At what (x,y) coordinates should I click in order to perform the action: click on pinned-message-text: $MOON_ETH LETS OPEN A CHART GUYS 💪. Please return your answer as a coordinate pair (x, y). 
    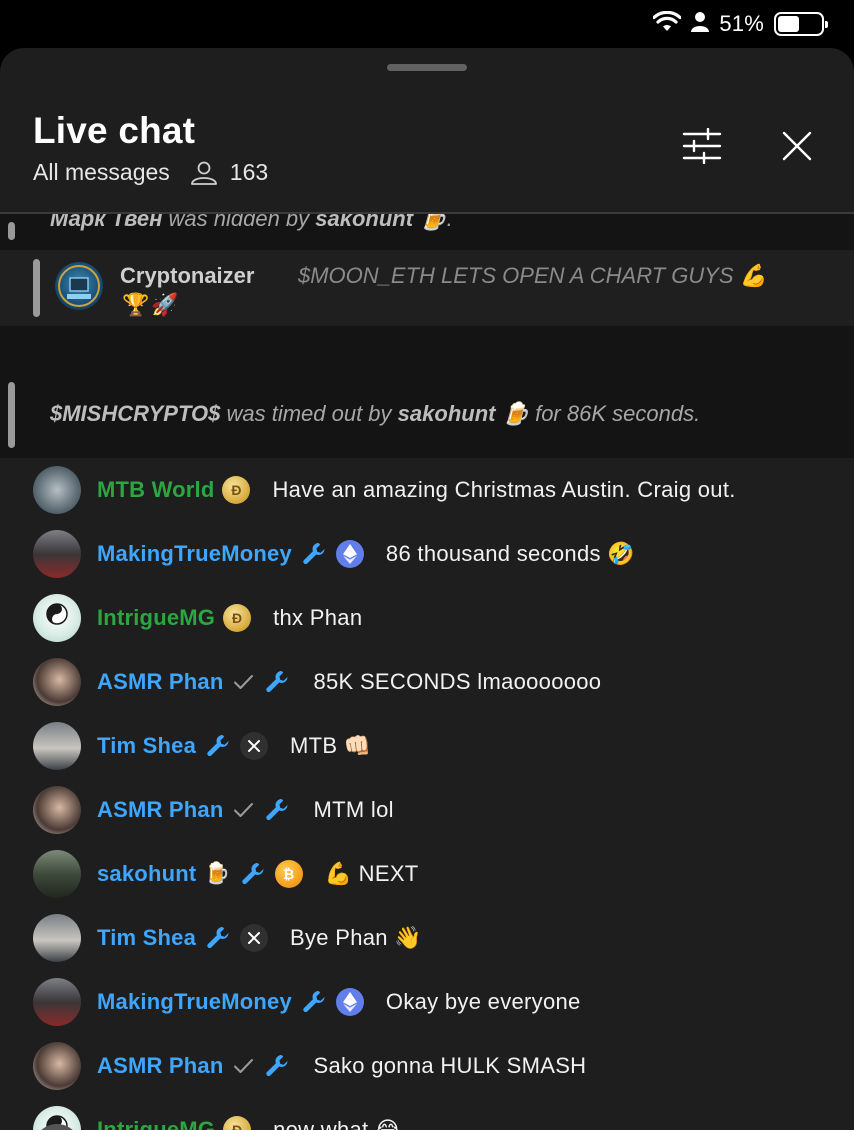
    Looking at the image, I should click on (533, 275).